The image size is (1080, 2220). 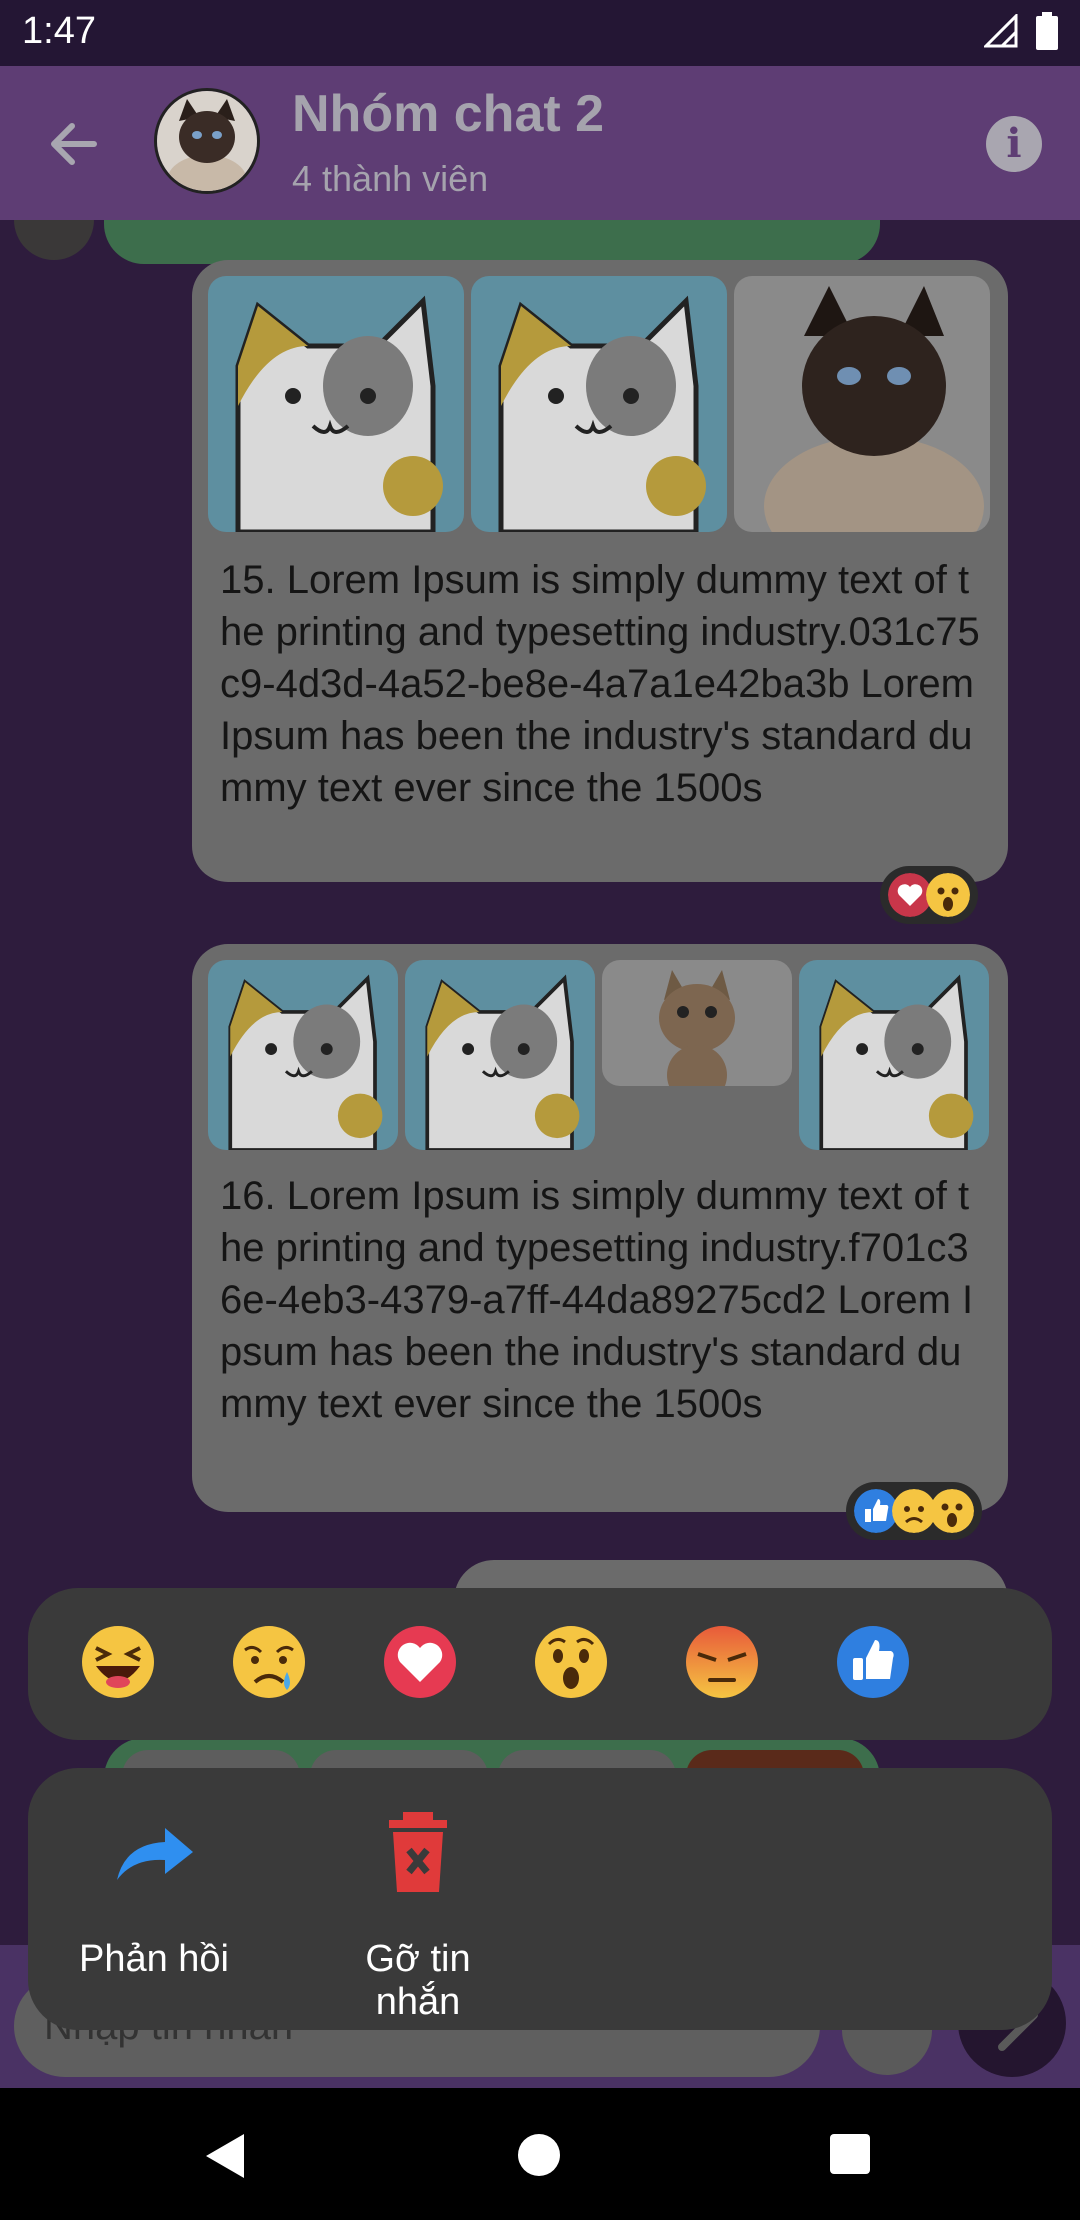 What do you see at coordinates (697, 1023) in the screenshot?
I see `tabby-cat-image` at bounding box center [697, 1023].